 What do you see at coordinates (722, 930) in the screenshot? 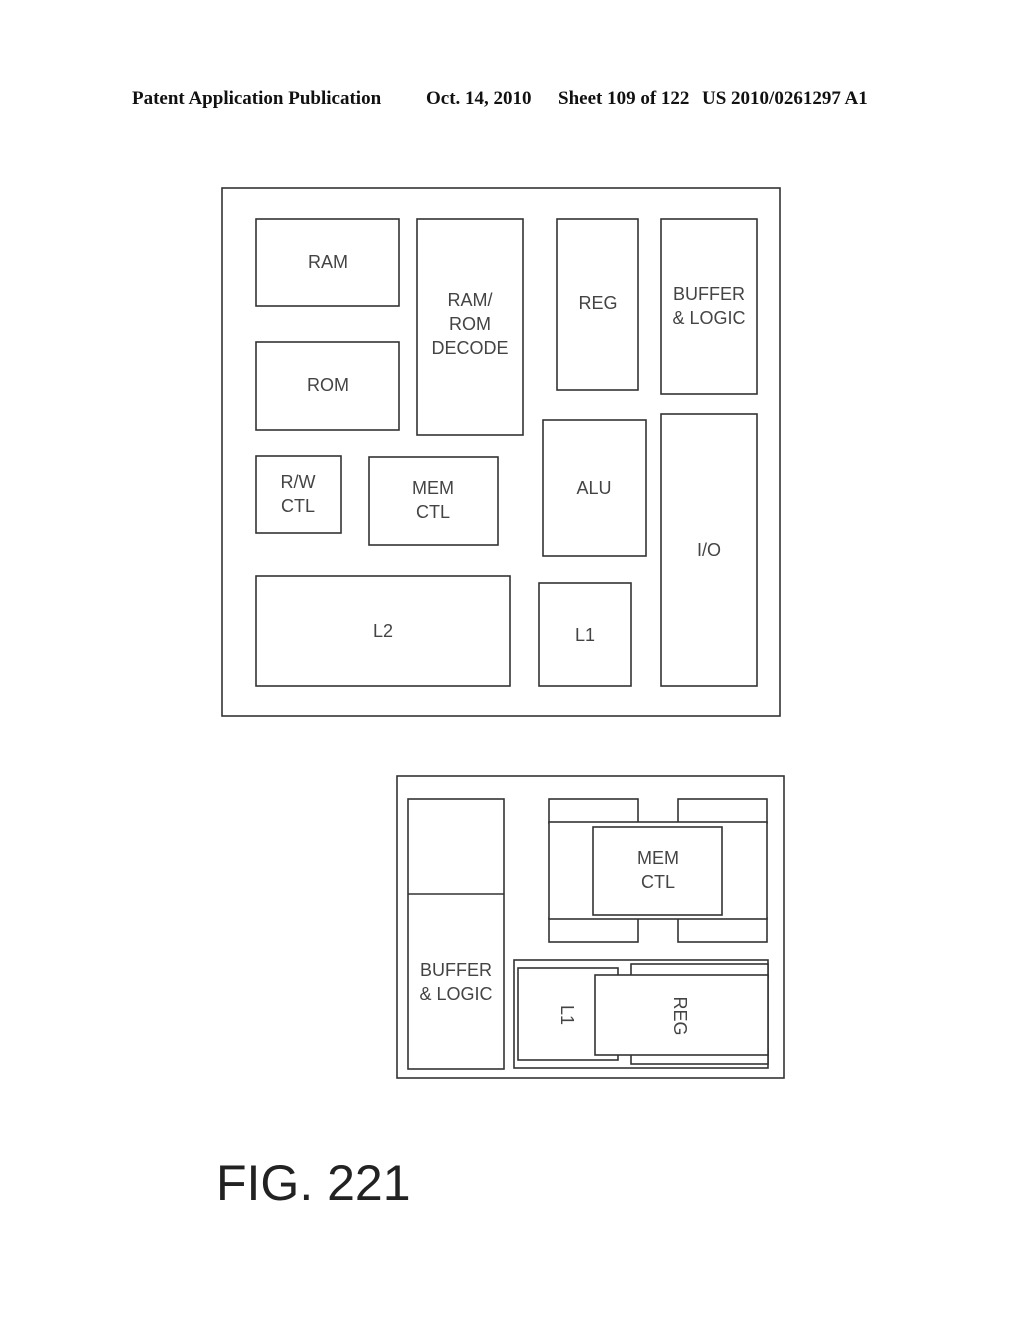
I see `tab-bottom-right` at bounding box center [722, 930].